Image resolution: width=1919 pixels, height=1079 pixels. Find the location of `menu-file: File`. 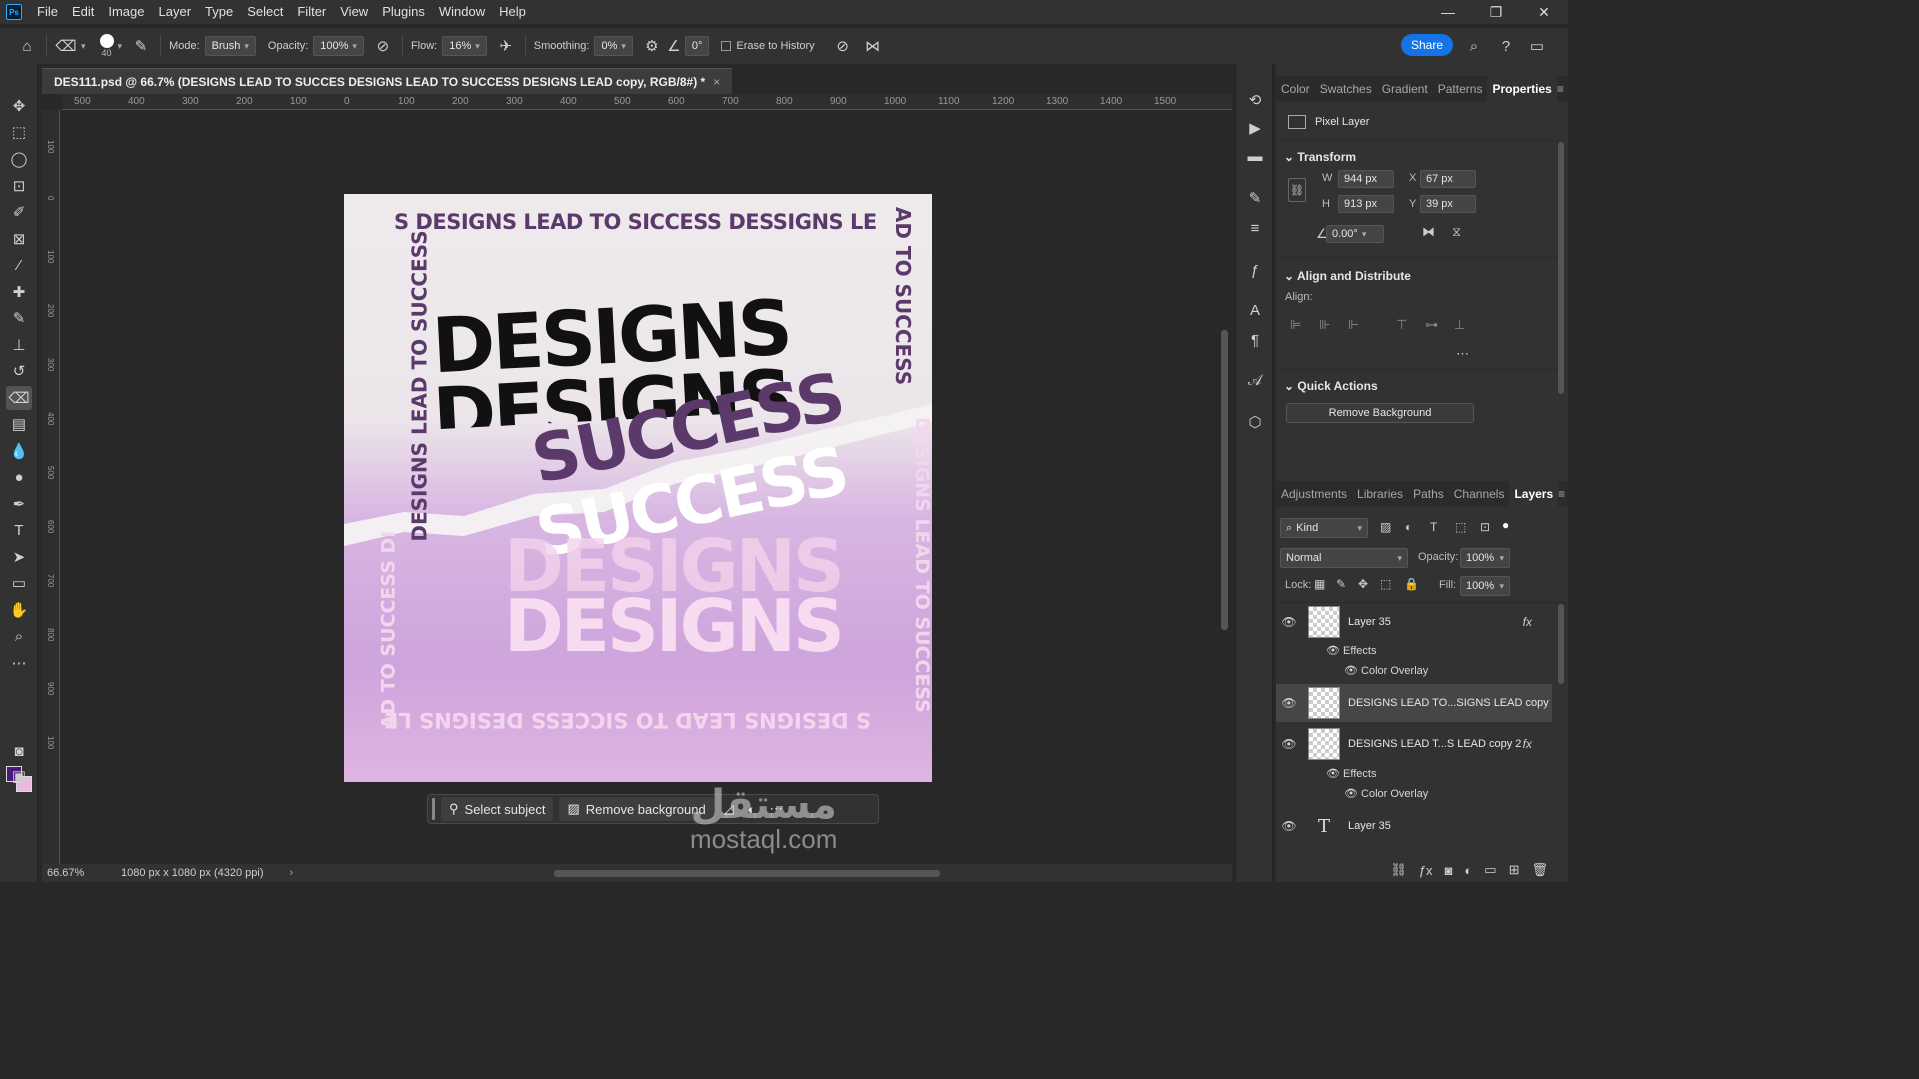

menu-file: File is located at coordinates (47, 12).